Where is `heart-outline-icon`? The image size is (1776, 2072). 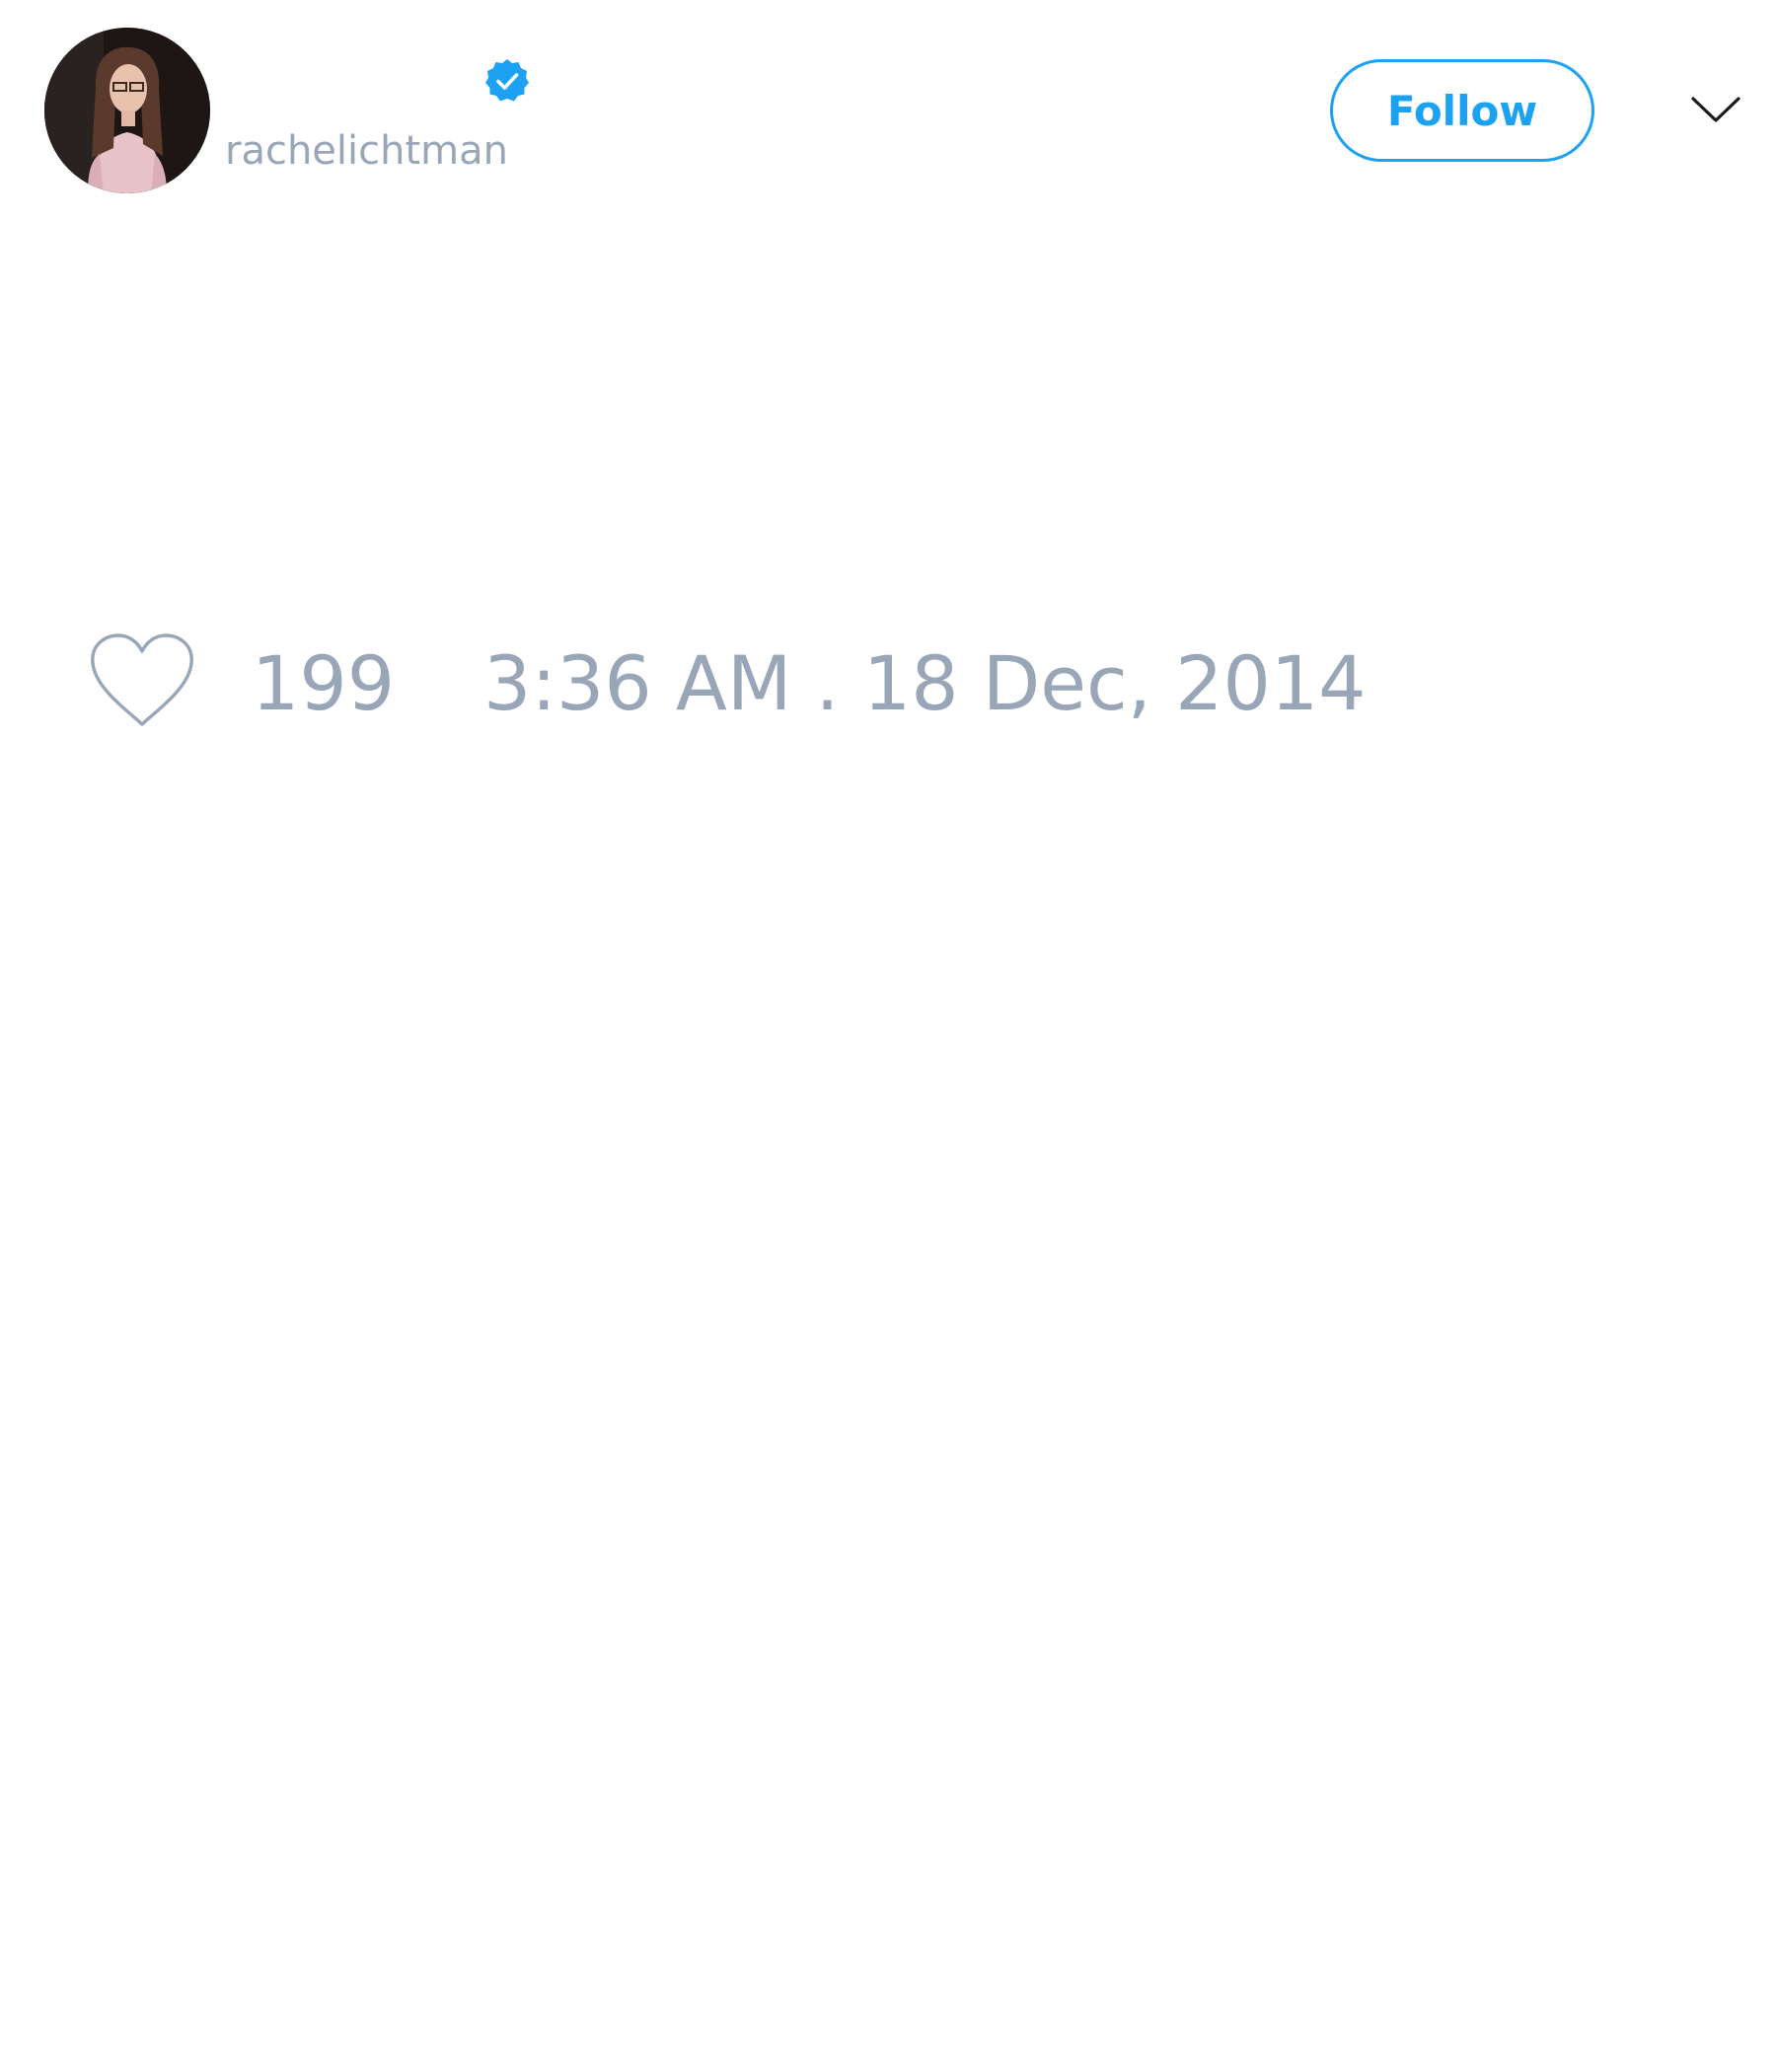 heart-outline-icon is located at coordinates (142, 681).